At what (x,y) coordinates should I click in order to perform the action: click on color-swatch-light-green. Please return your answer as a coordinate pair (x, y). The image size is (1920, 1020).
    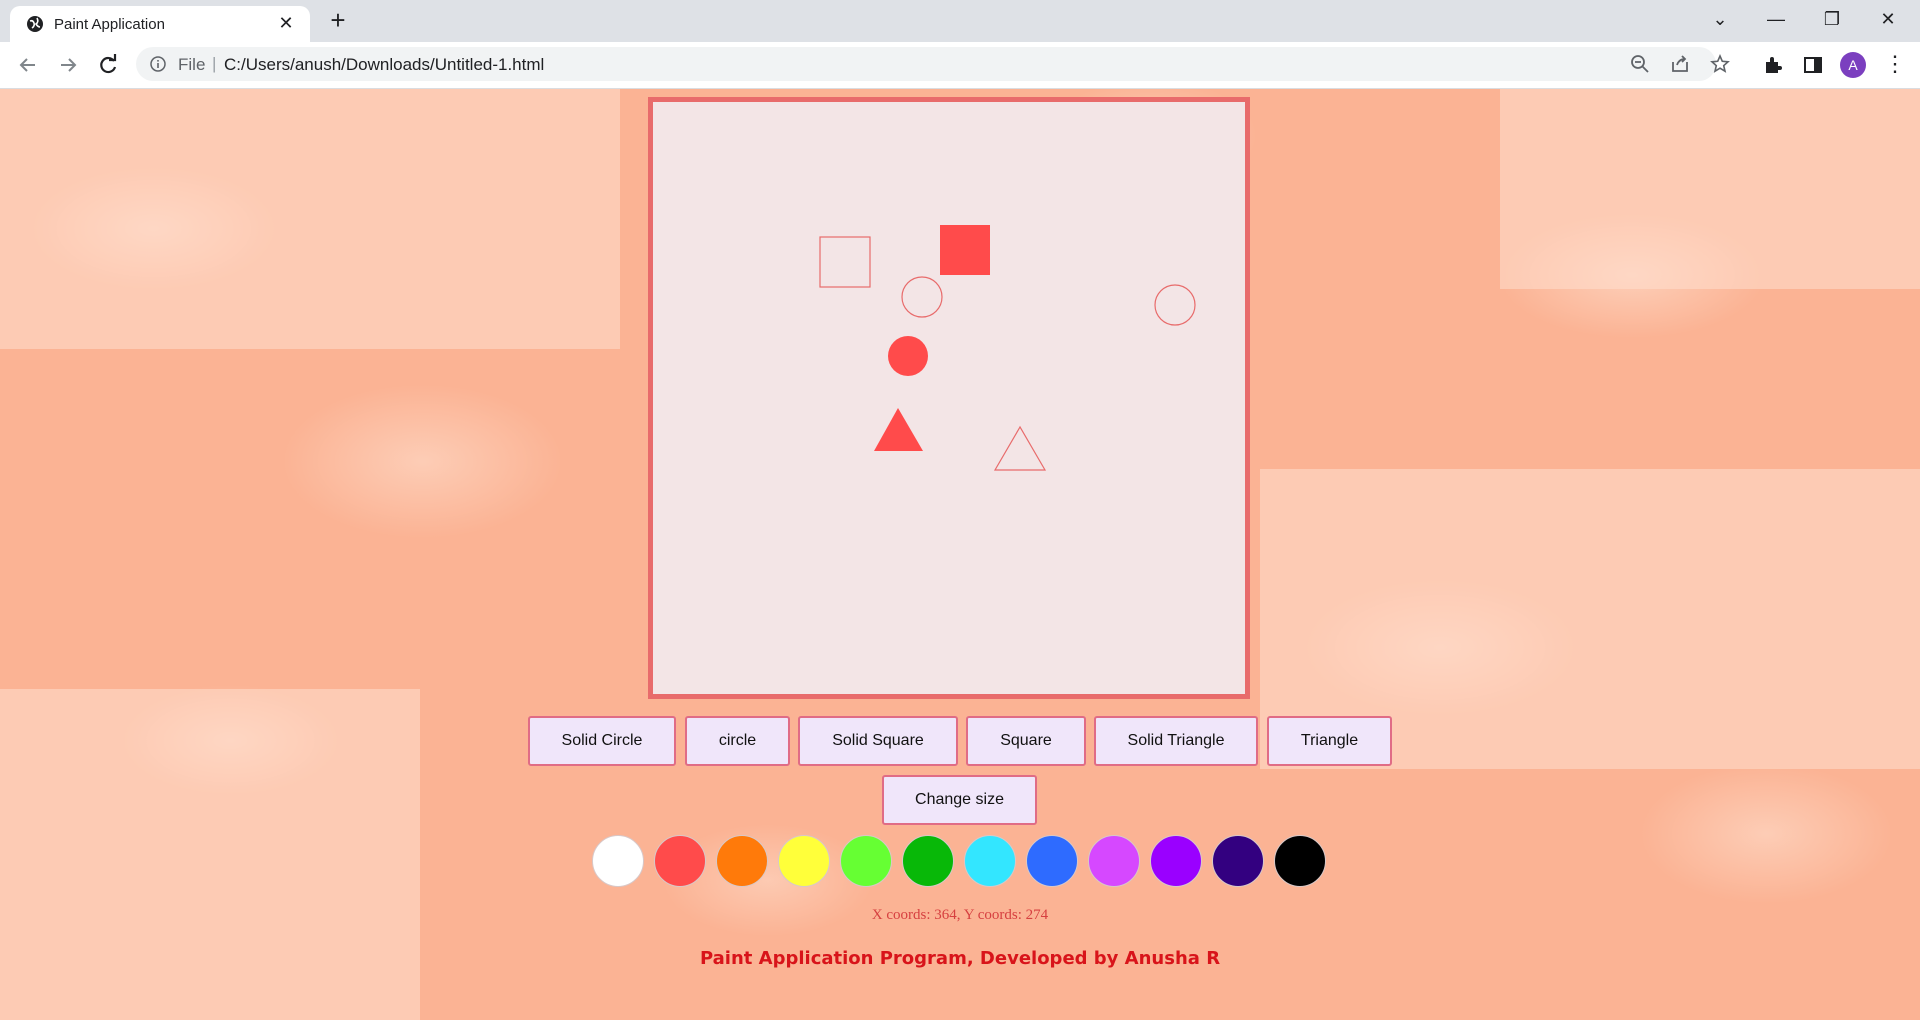
    Looking at the image, I should click on (866, 861).